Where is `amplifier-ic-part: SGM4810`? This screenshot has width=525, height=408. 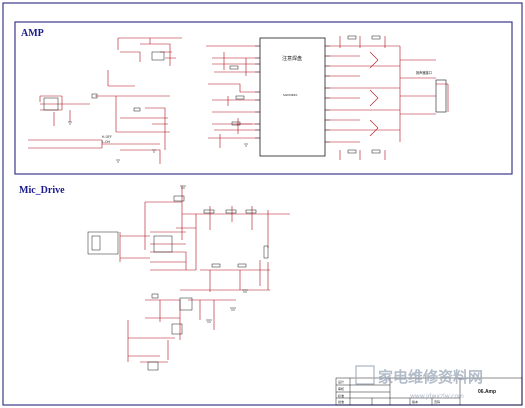
amplifier-ic-part: SGM4810 is located at coordinates (290, 95).